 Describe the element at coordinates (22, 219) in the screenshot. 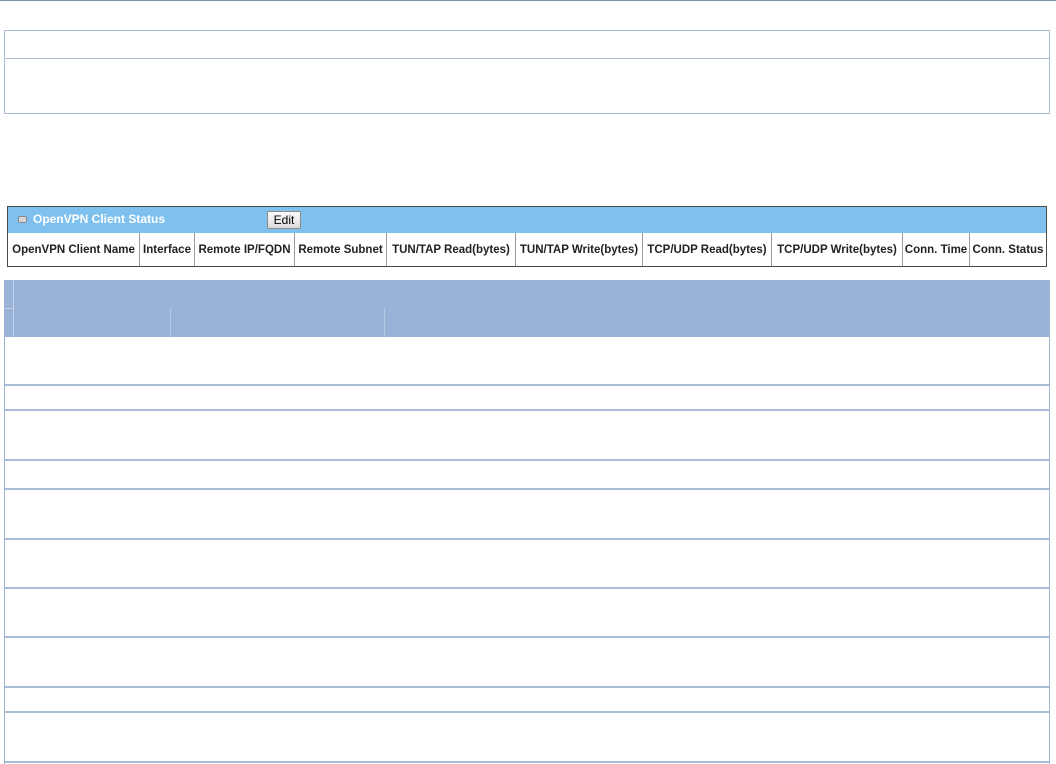

I see `panel-toggle-icon` at that location.